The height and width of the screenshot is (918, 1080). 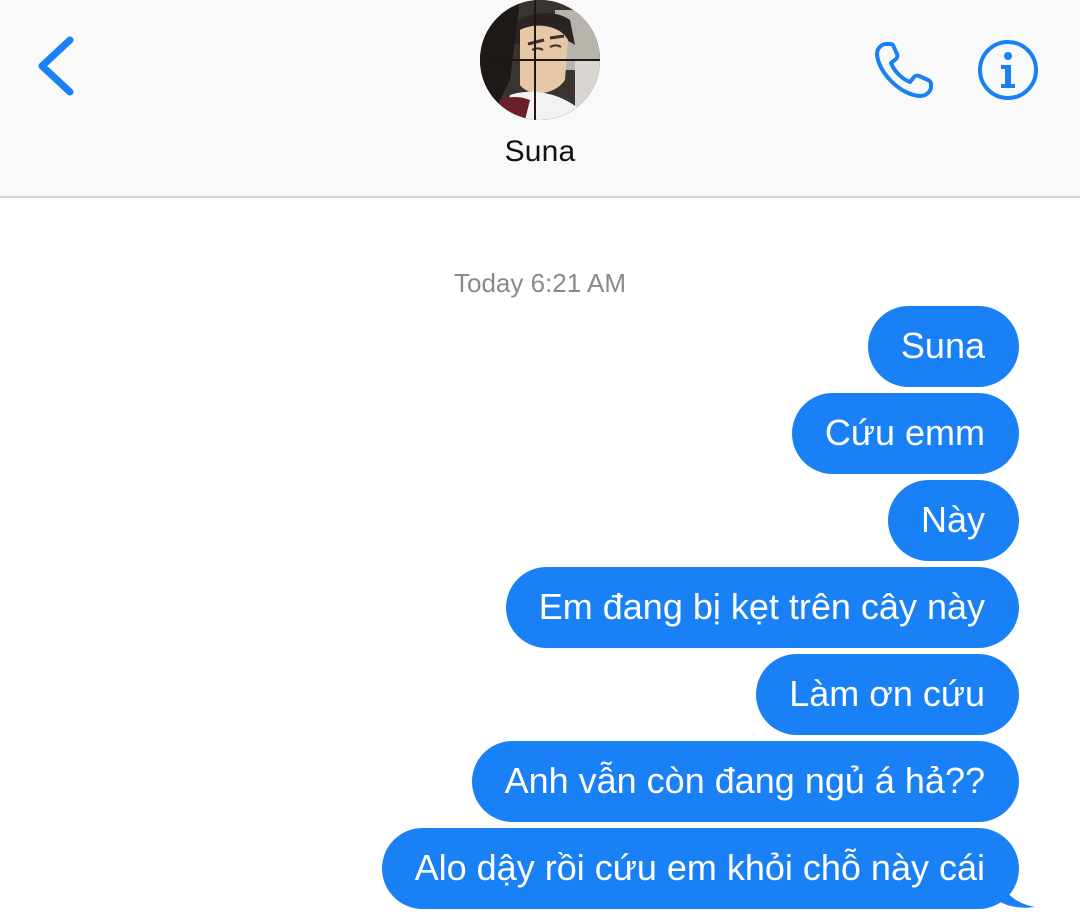 I want to click on message-text: Alo dậy rồi cứu em khỏi chỗ này cái, so click(x=699, y=867).